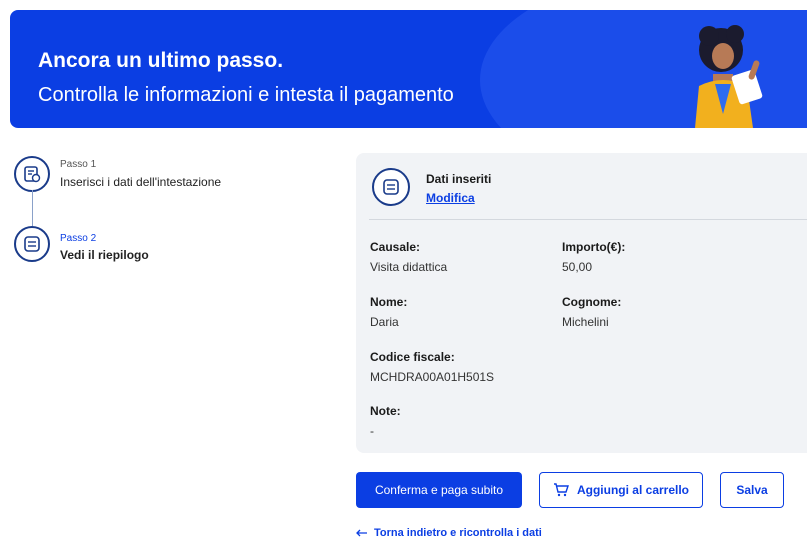  Describe the element at coordinates (577, 267) in the screenshot. I see `importo-value: 50,00` at that location.